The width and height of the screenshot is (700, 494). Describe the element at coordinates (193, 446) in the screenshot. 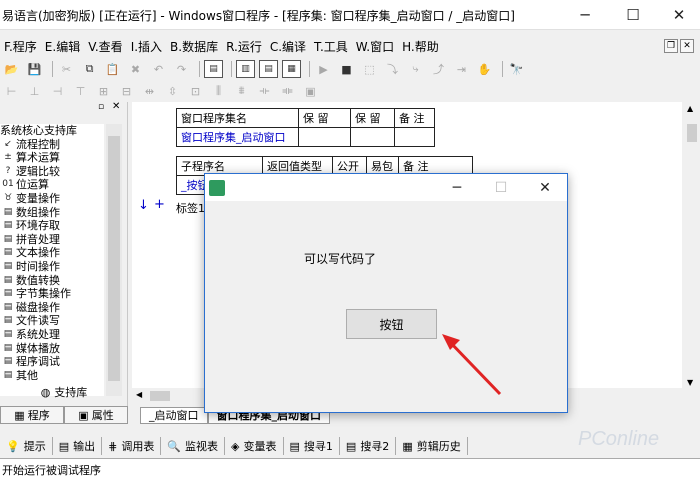

I see `tab-watch: 🔍 监视表` at that location.